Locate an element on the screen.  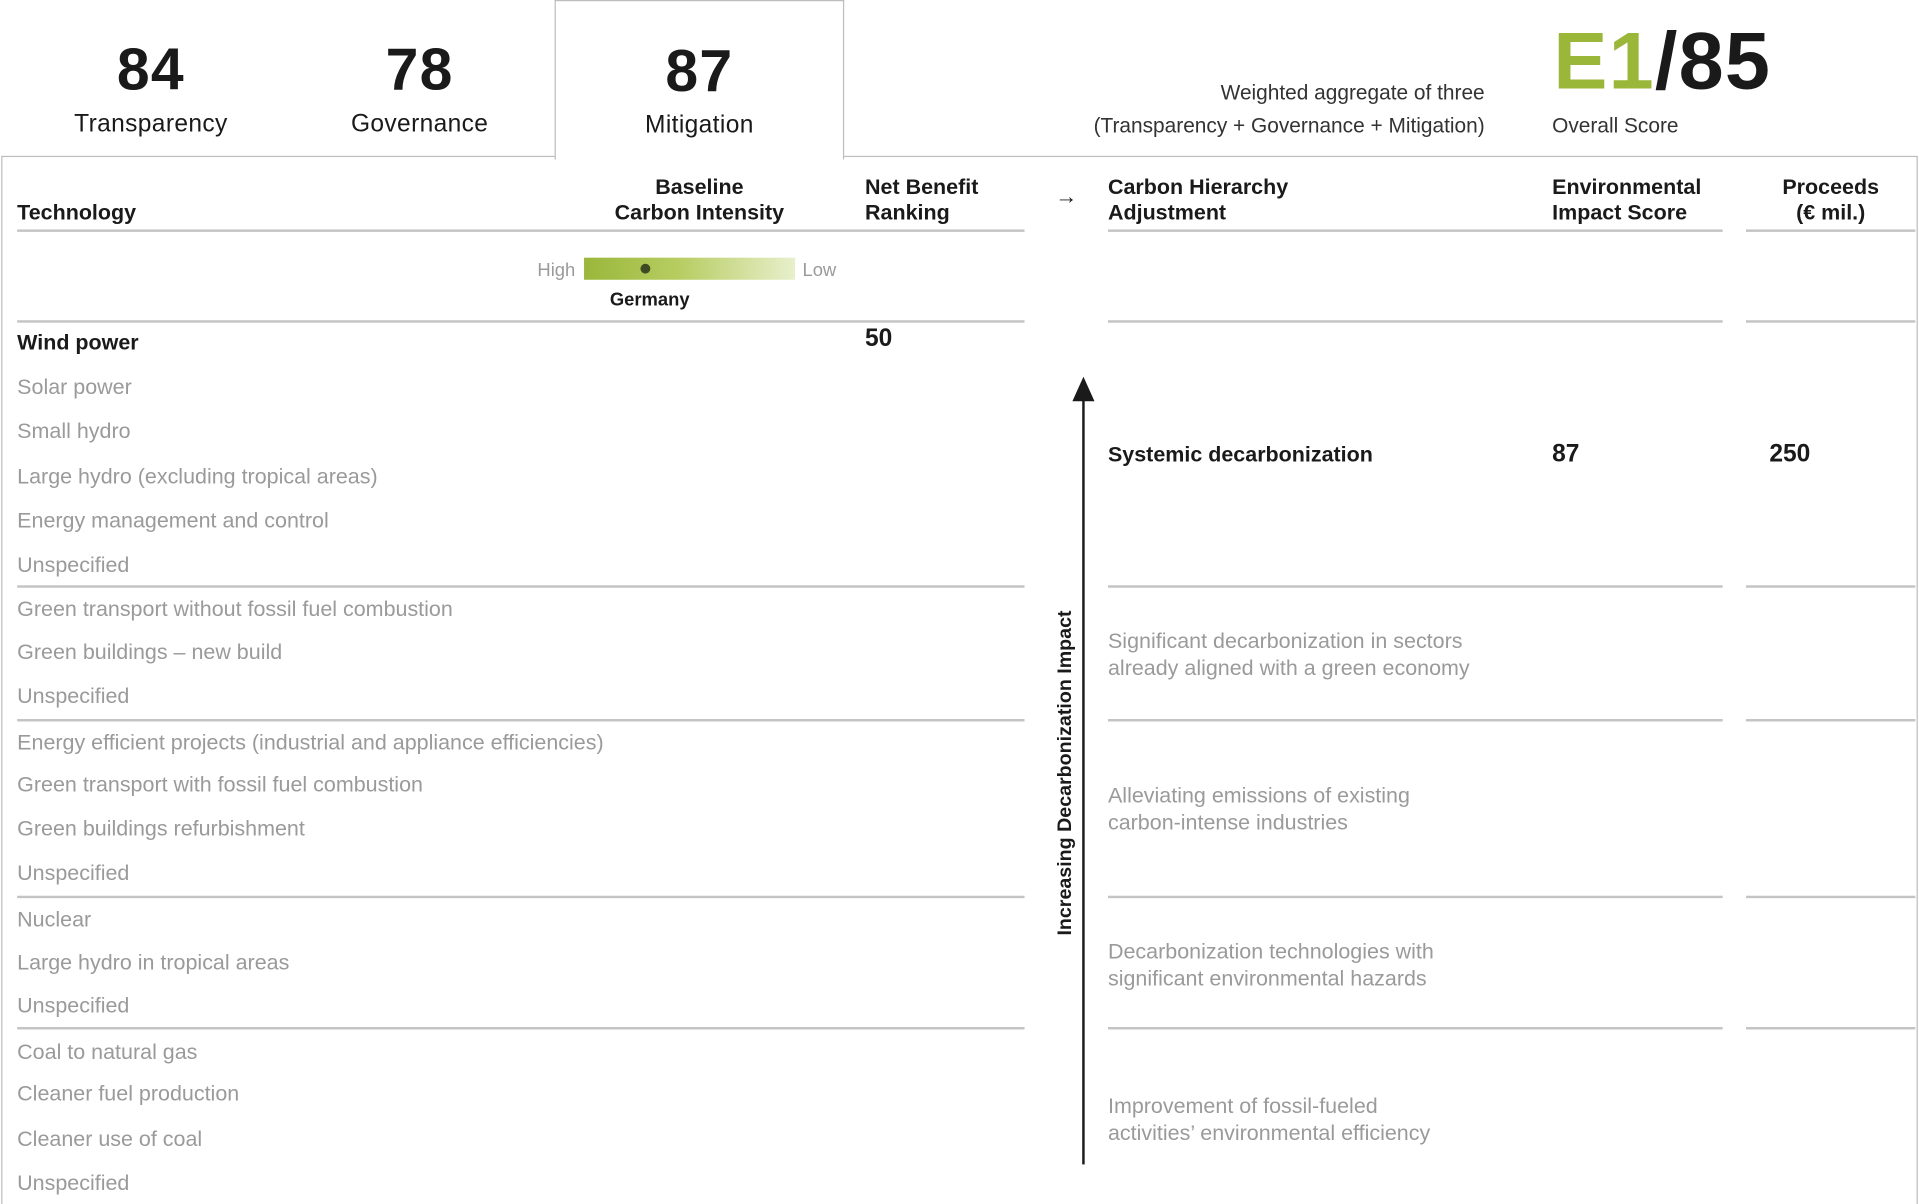
carbon-intensity-gradient is located at coordinates (690, 268).